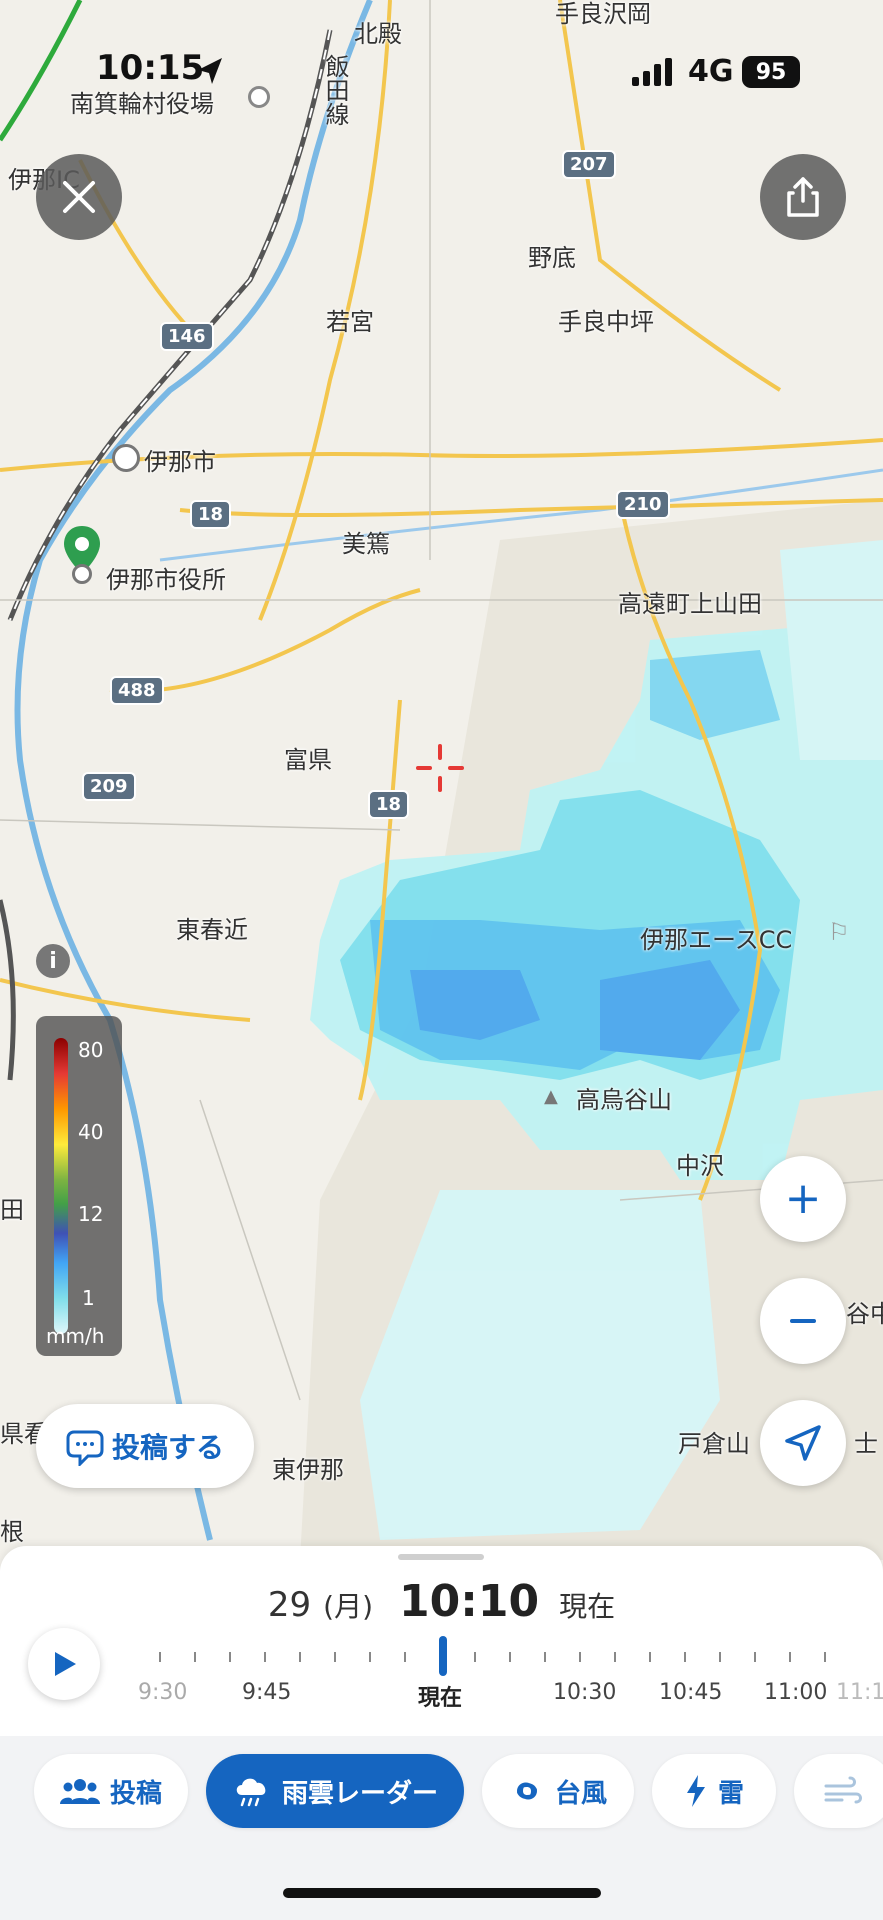  What do you see at coordinates (603, 14) in the screenshot?
I see `map-label: 手良沢岡` at bounding box center [603, 14].